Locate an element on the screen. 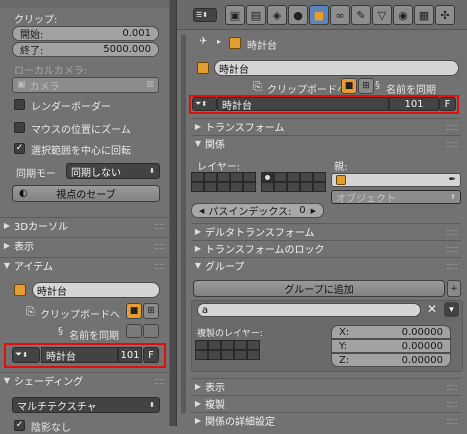 The image size is (467, 434). tab-world: ● is located at coordinates (298, 15).